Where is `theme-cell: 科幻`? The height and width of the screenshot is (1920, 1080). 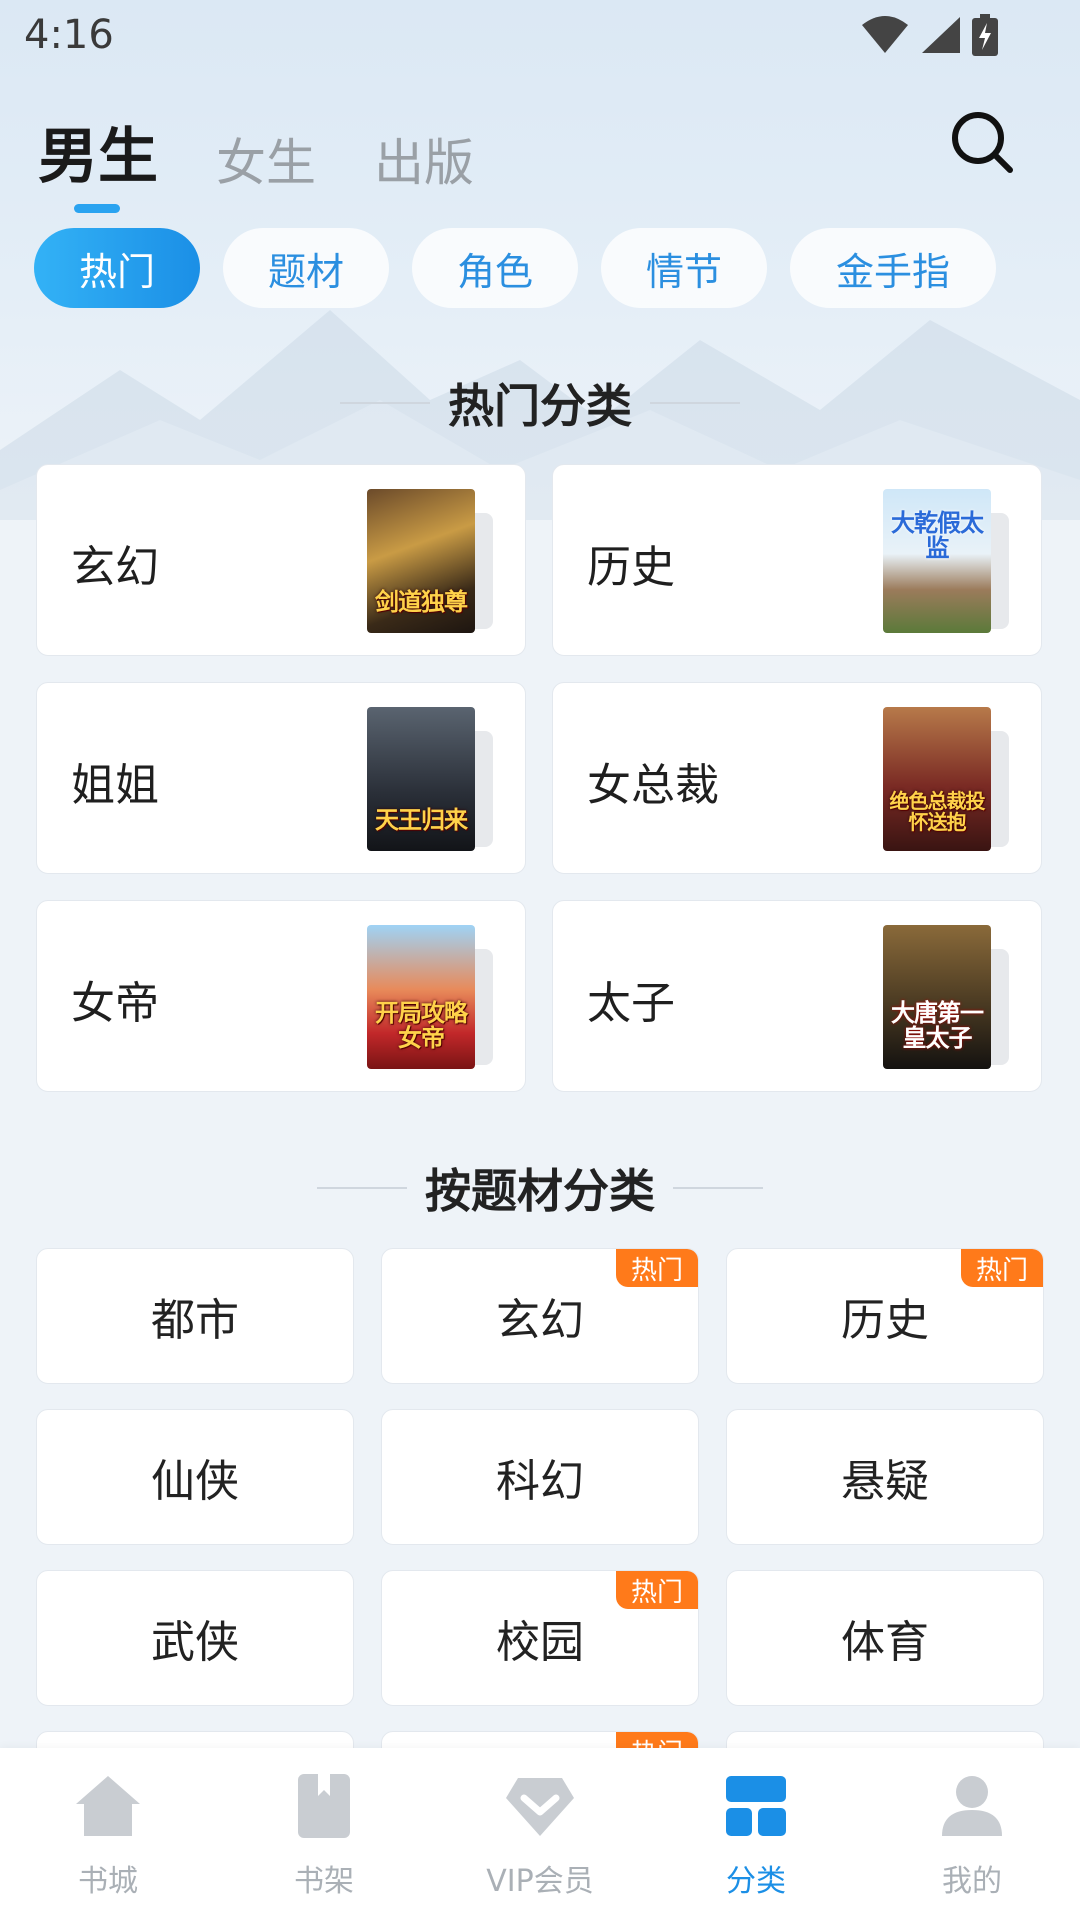
theme-cell: 科幻 is located at coordinates (540, 1477).